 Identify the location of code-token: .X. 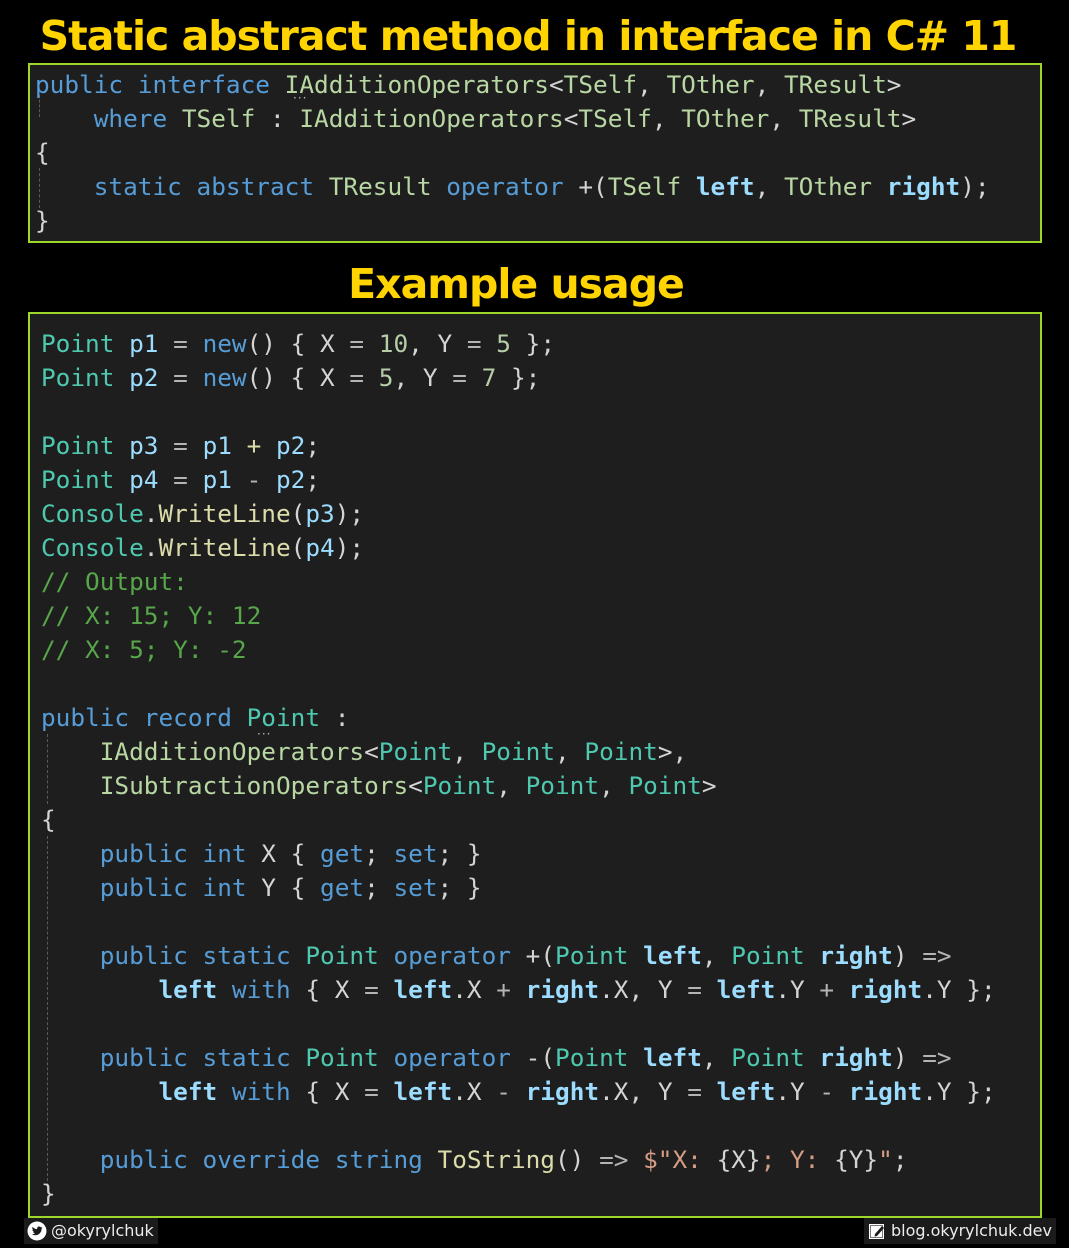
(474, 1091).